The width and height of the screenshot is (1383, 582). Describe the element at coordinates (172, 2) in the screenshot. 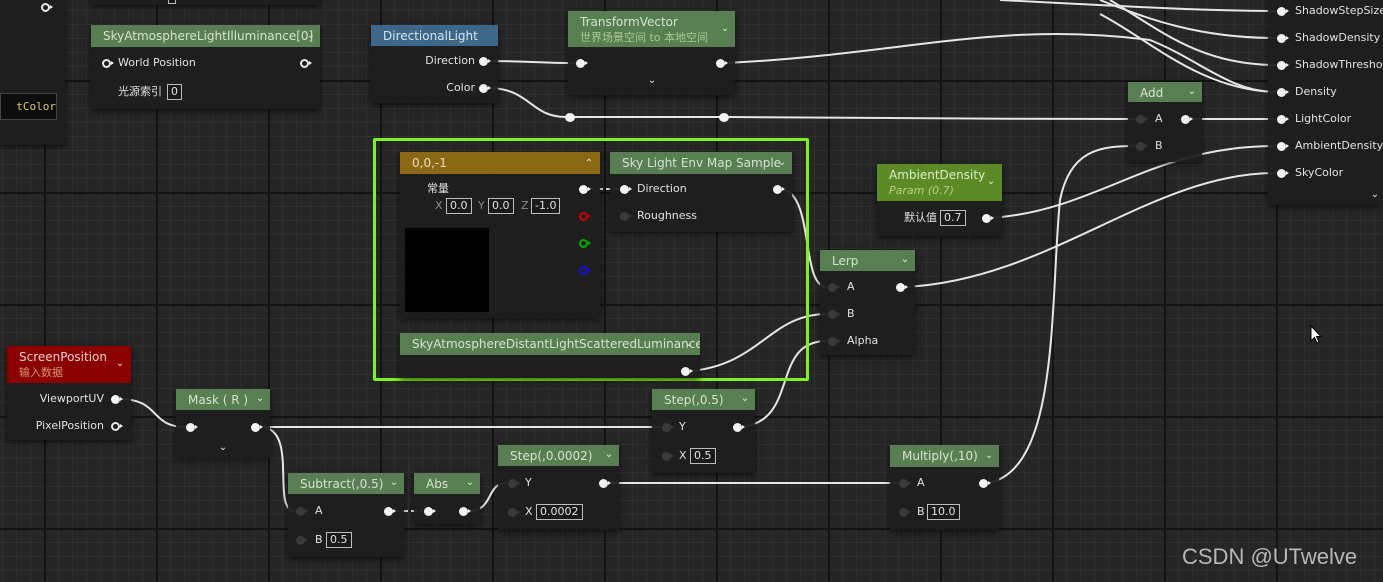

I see `value-box` at that location.